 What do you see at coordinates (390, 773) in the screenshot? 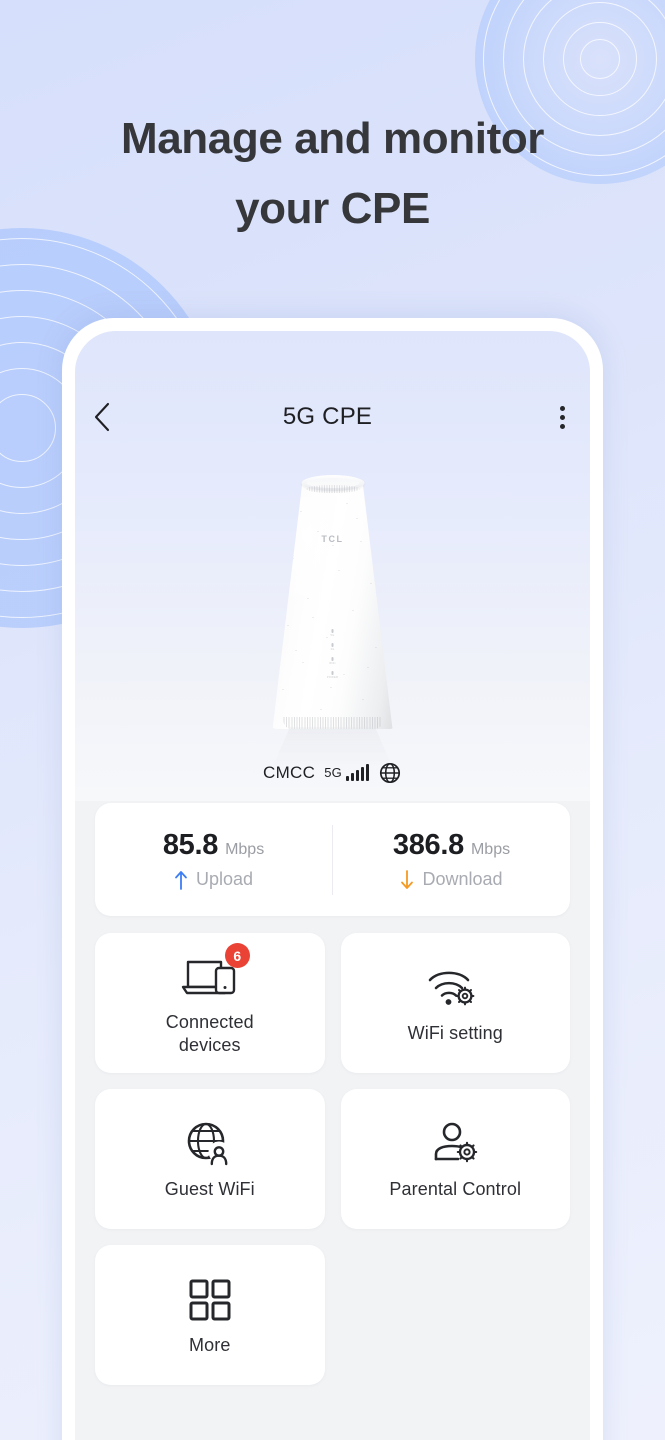
I see `globe-icon` at bounding box center [390, 773].